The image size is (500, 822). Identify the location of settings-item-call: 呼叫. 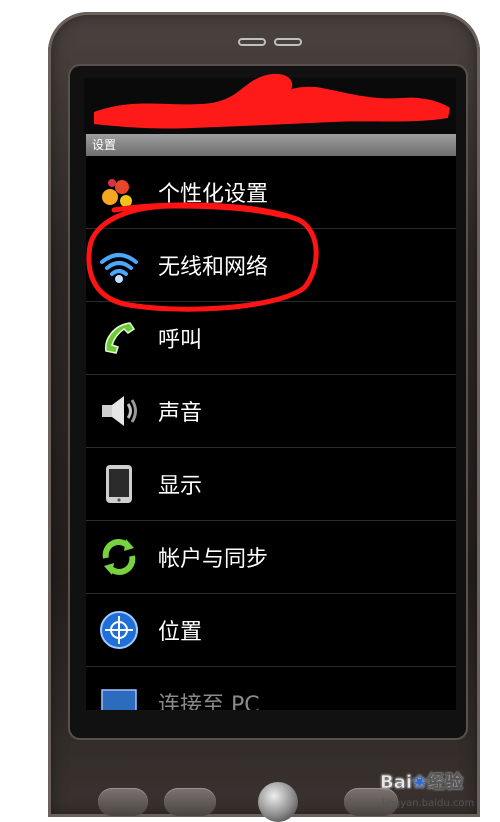
(271, 338).